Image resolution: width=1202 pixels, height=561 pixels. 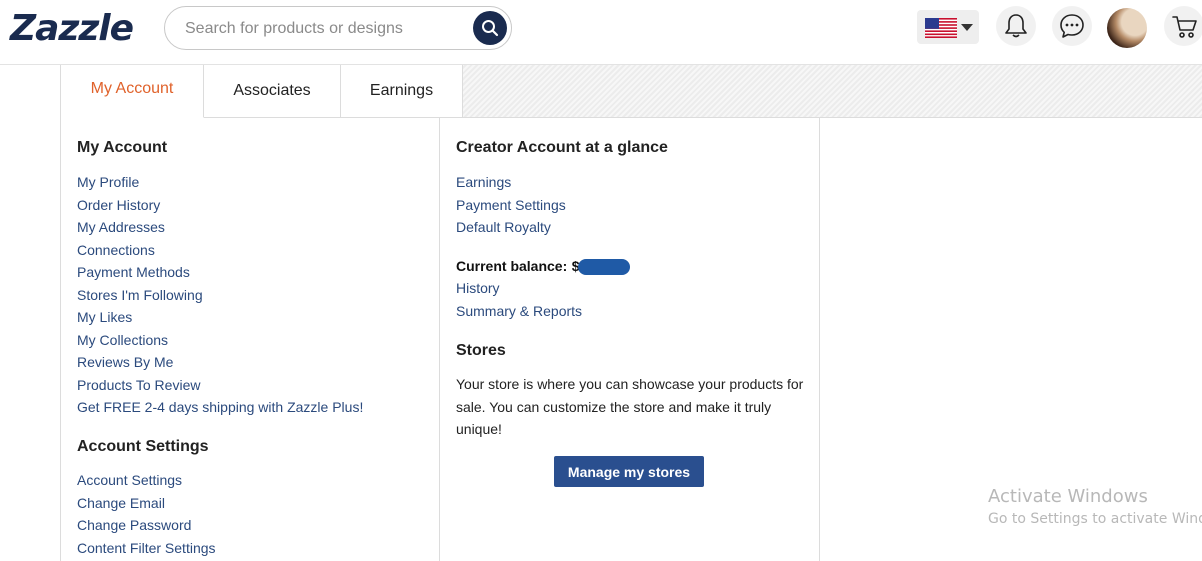 What do you see at coordinates (146, 525) in the screenshot?
I see `change-password-link: Change Password` at bounding box center [146, 525].